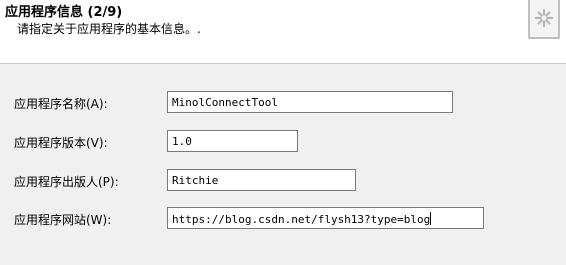 This screenshot has height=265, width=566. What do you see at coordinates (63, 220) in the screenshot?
I see `app-website-label: 应用程序网站(W):` at bounding box center [63, 220].